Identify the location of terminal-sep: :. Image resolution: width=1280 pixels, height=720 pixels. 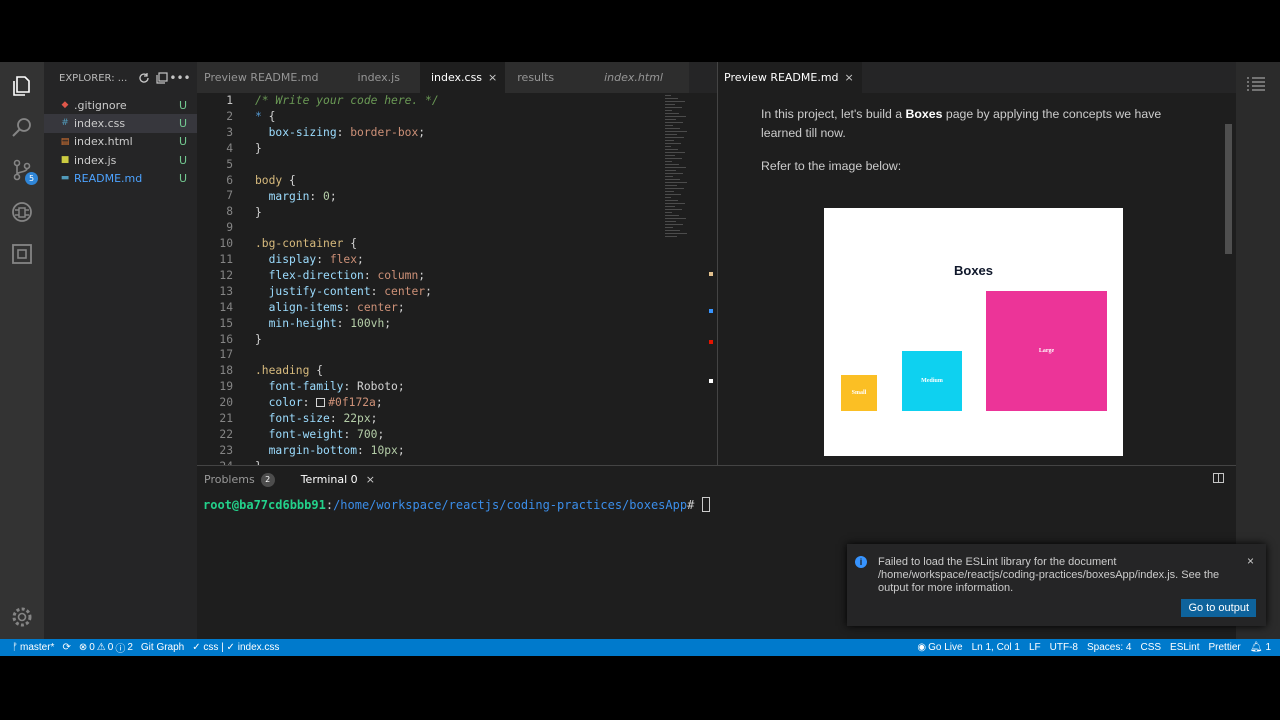
(329, 505).